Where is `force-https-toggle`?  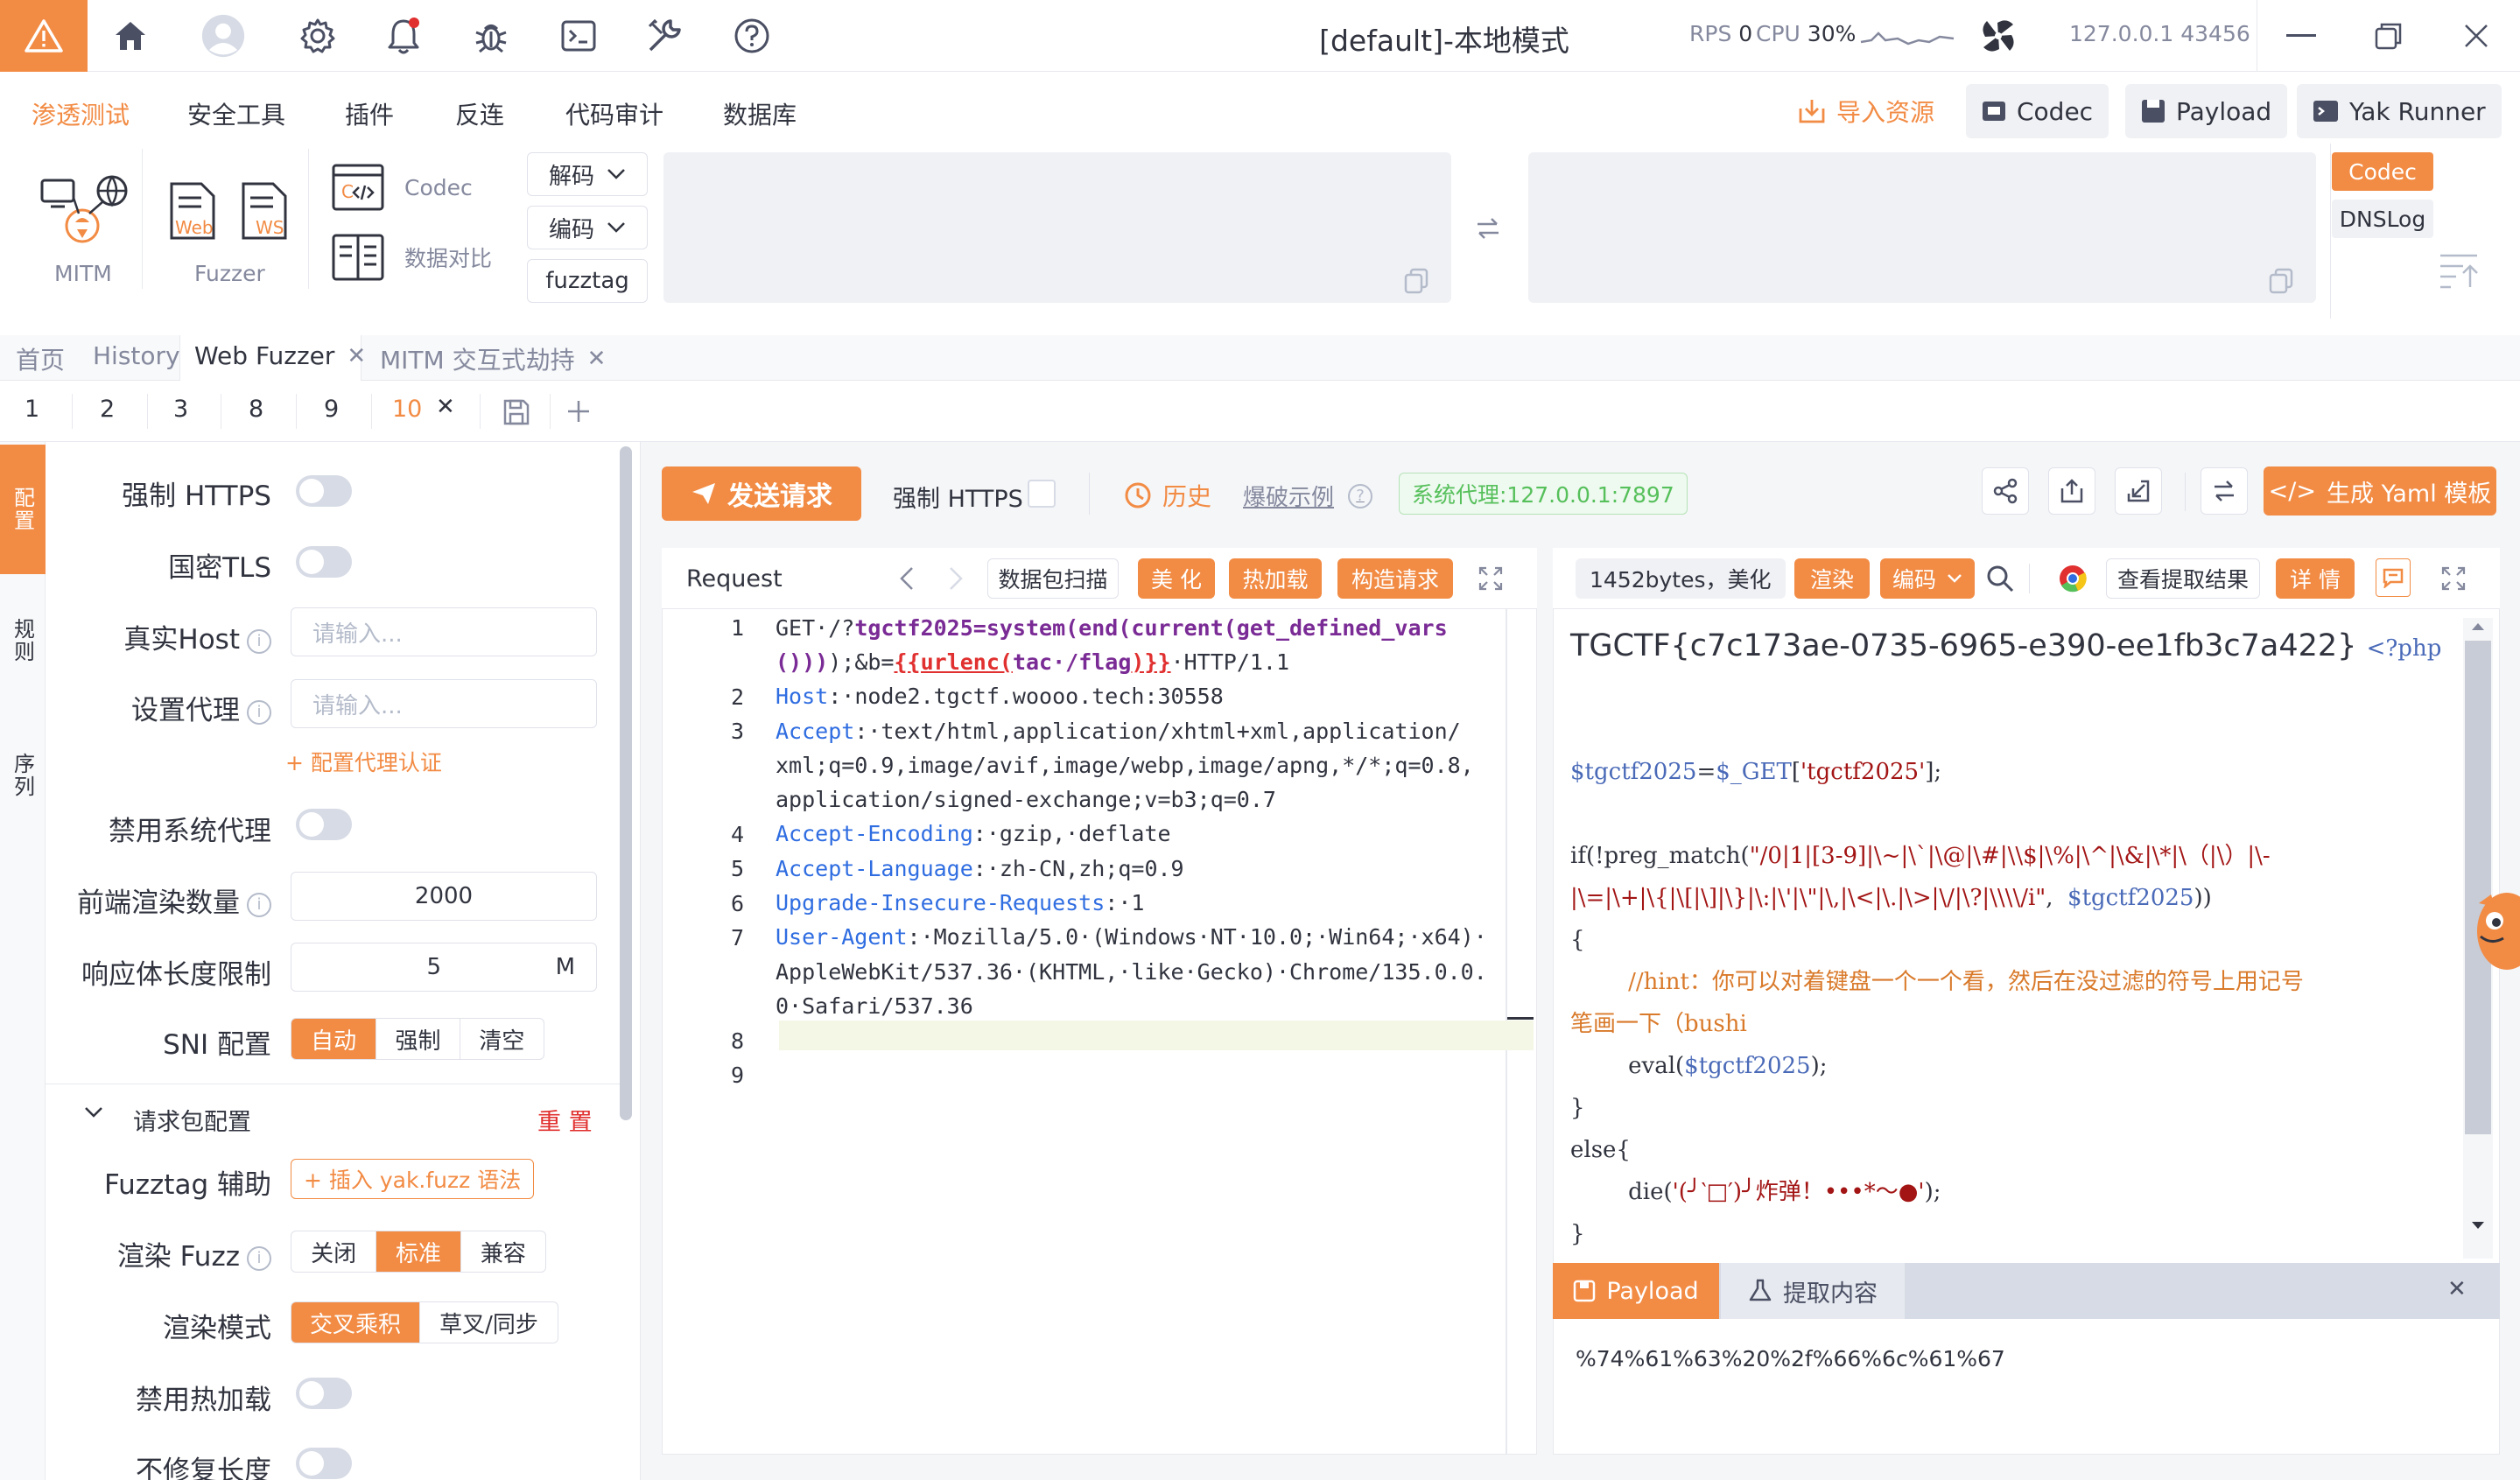
force-https-toggle is located at coordinates (324, 491).